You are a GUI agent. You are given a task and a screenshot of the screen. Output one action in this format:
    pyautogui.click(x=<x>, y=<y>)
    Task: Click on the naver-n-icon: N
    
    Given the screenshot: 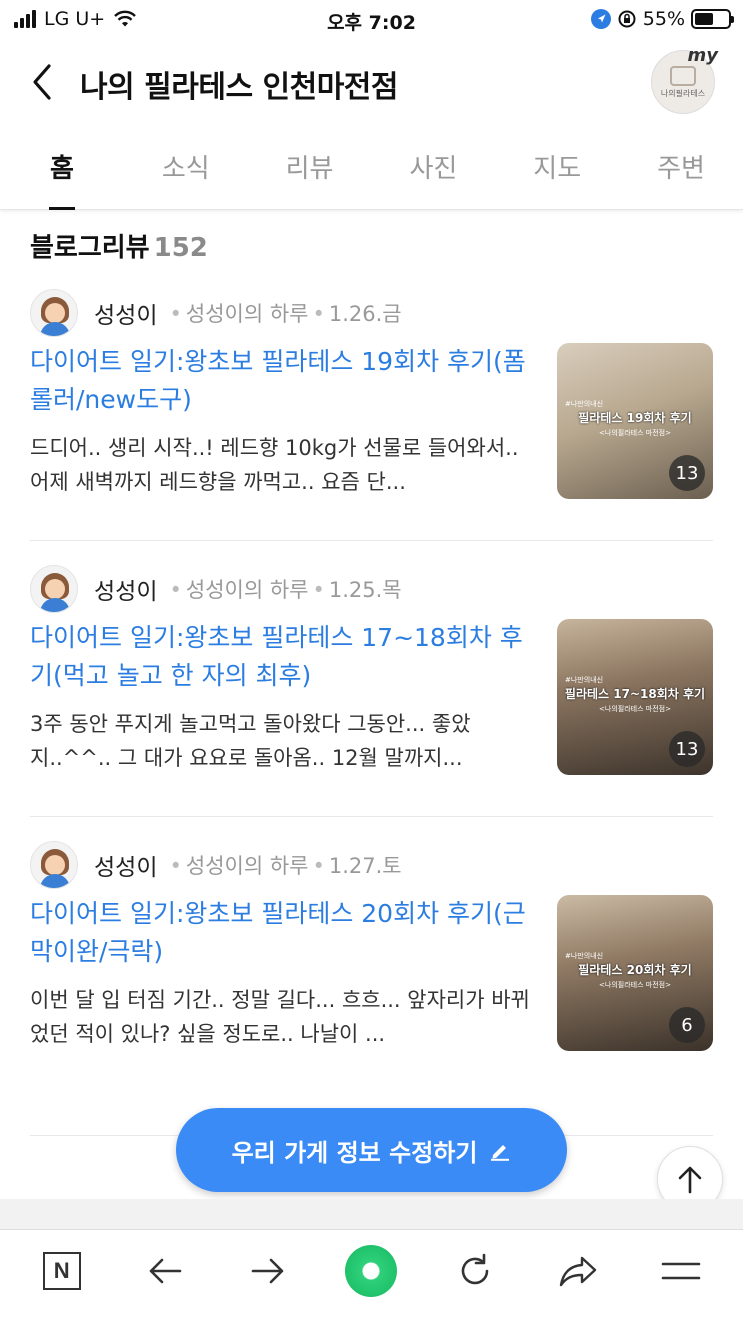 What is the action you would take?
    pyautogui.click(x=61, y=1270)
    